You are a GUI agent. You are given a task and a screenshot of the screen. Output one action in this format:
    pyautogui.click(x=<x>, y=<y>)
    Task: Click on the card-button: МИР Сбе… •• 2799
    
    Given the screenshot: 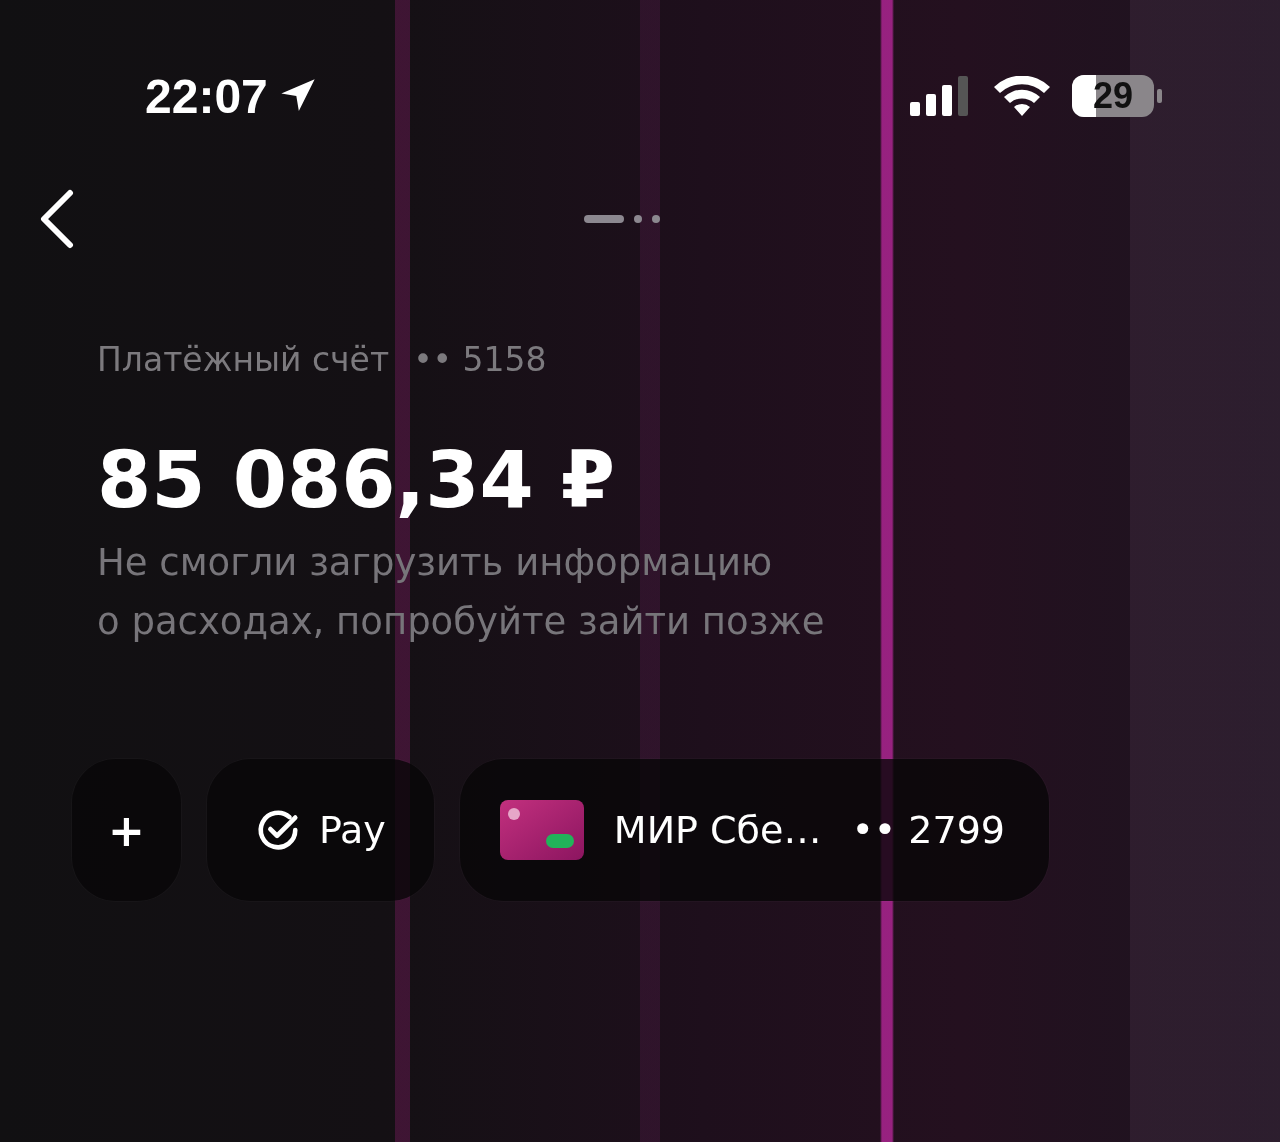 What is the action you would take?
    pyautogui.click(x=754, y=830)
    